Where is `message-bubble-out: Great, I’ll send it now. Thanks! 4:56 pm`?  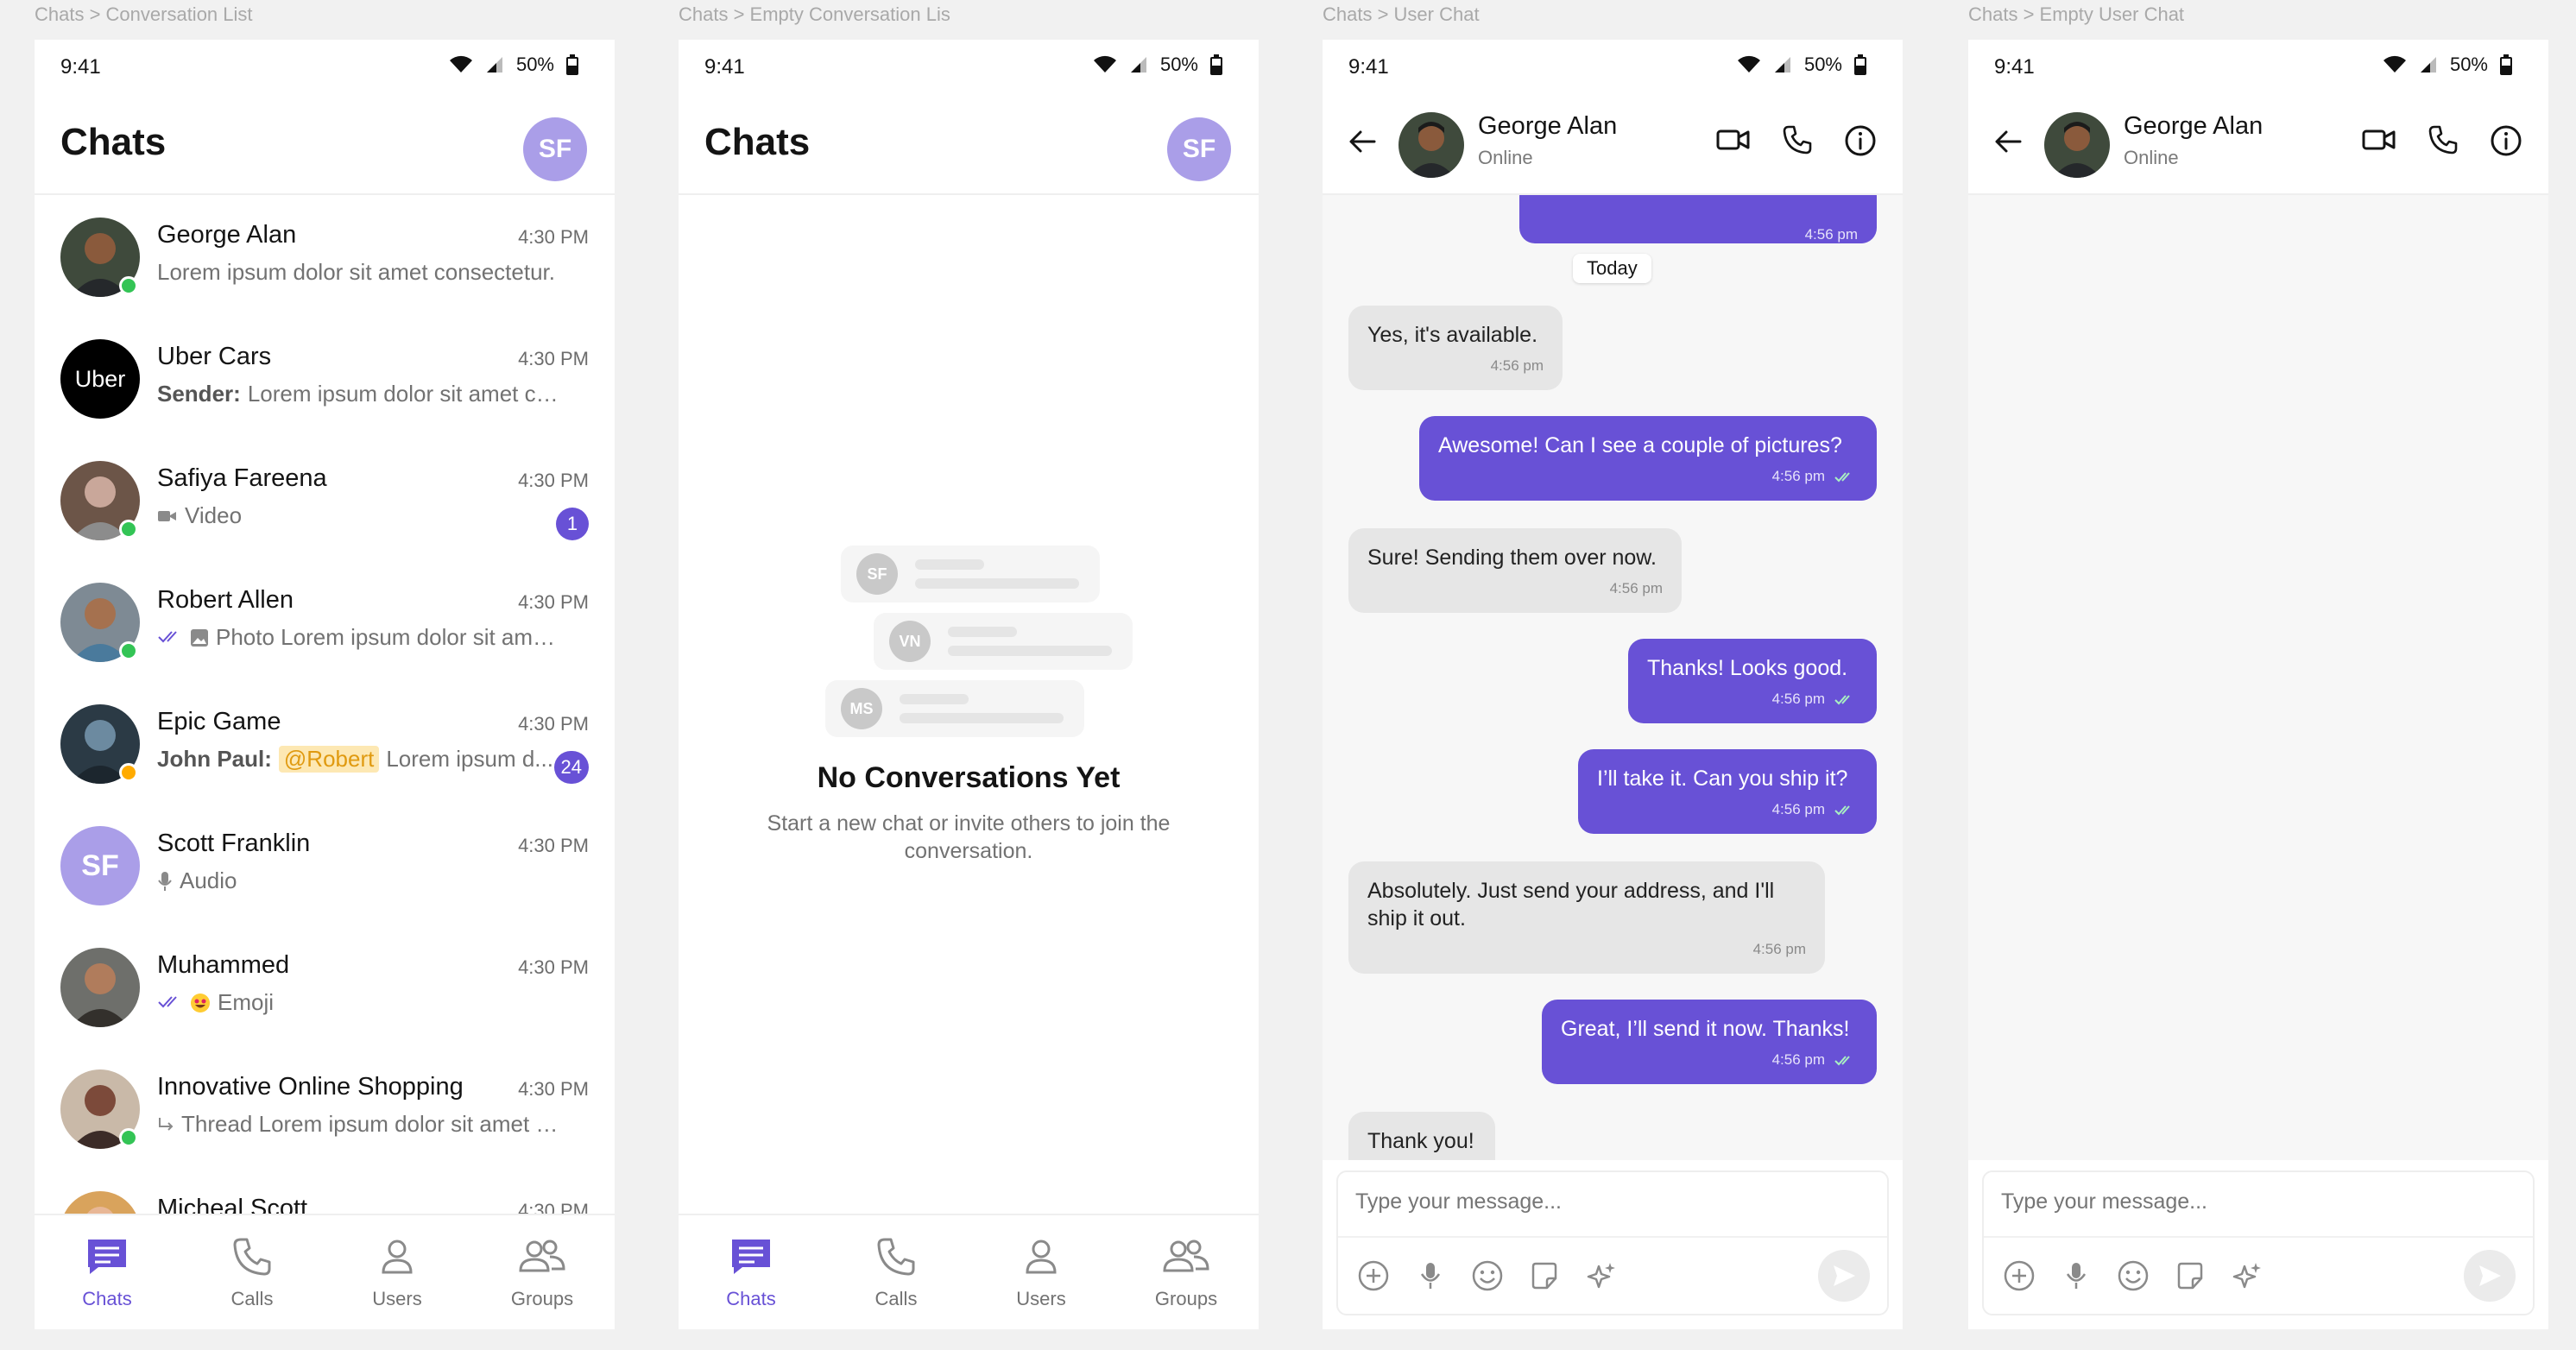
message-bubble-out: Great, I’ll send it now. Thanks! 4:56 pm is located at coordinates (1709, 1042).